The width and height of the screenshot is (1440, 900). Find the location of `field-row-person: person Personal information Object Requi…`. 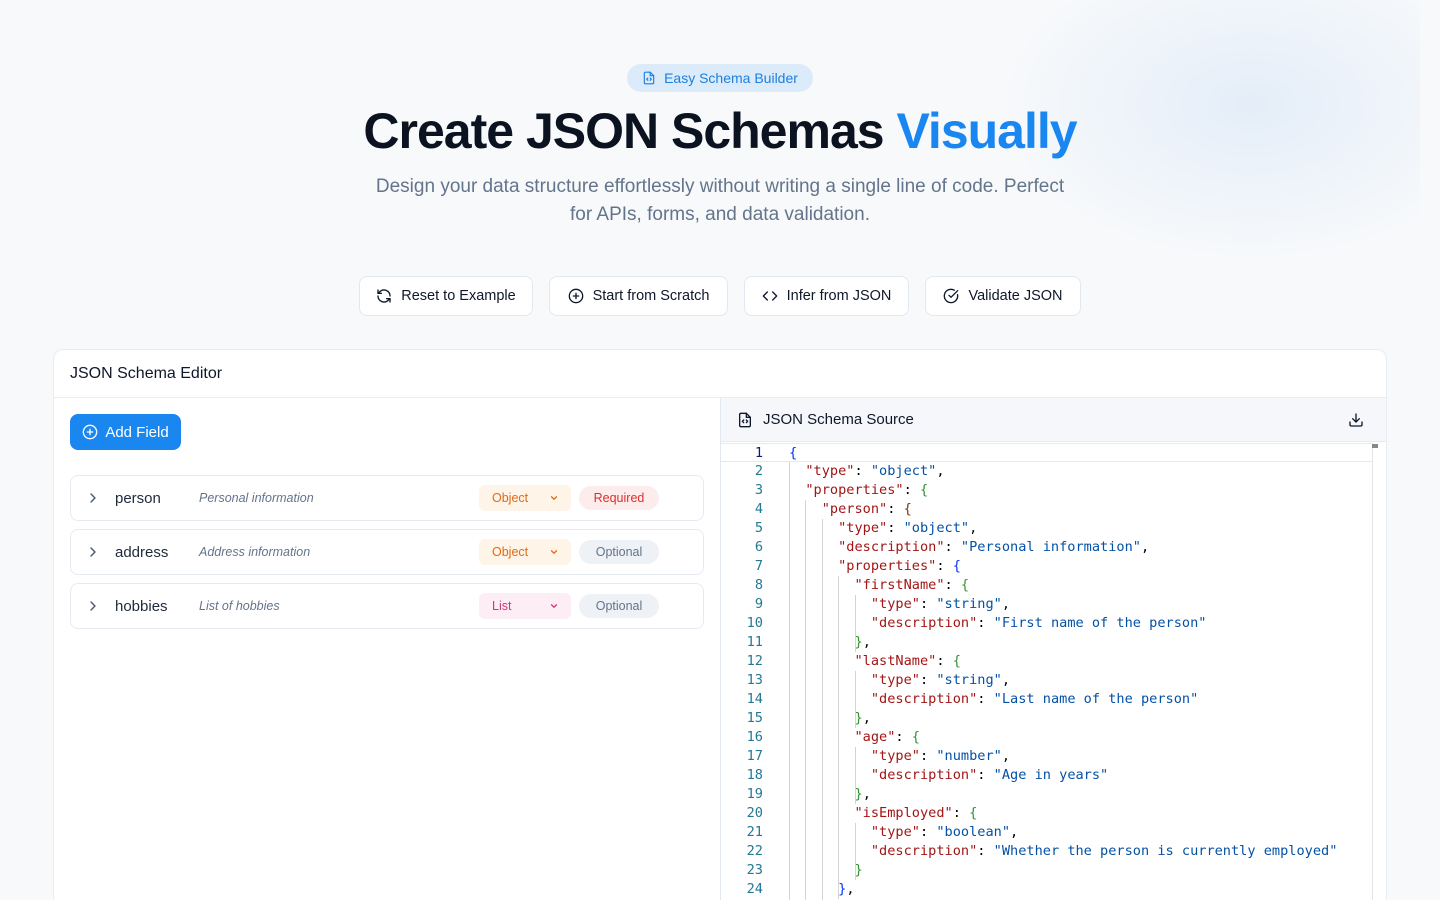

field-row-person: person Personal information Object Requi… is located at coordinates (387, 498).